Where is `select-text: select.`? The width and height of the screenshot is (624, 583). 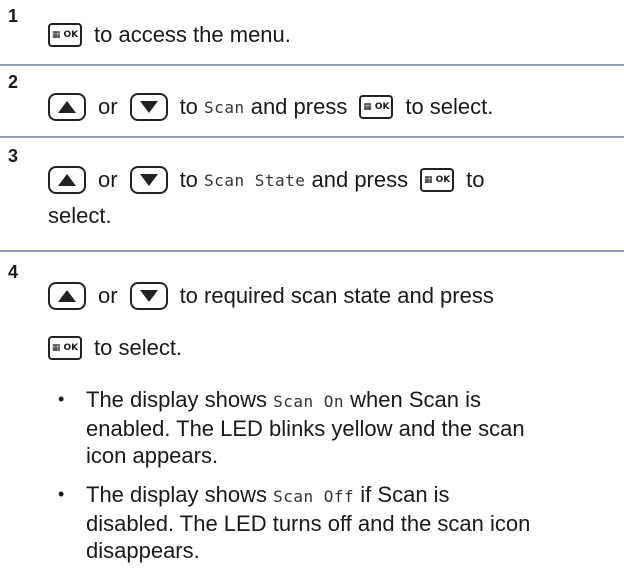
select-text: select. is located at coordinates (80, 215).